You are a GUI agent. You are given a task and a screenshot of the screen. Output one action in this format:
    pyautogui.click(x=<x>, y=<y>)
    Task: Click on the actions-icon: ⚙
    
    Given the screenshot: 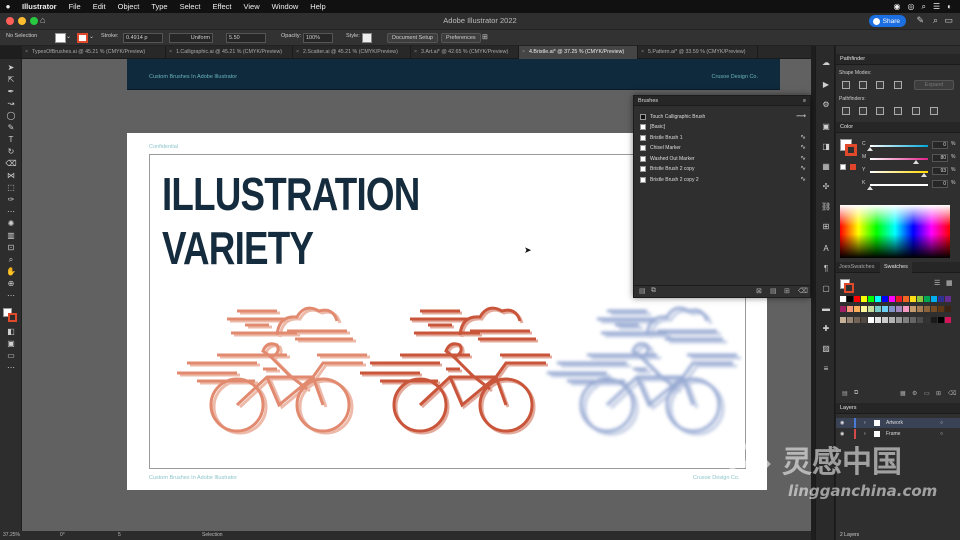 What is the action you would take?
    pyautogui.click(x=826, y=105)
    